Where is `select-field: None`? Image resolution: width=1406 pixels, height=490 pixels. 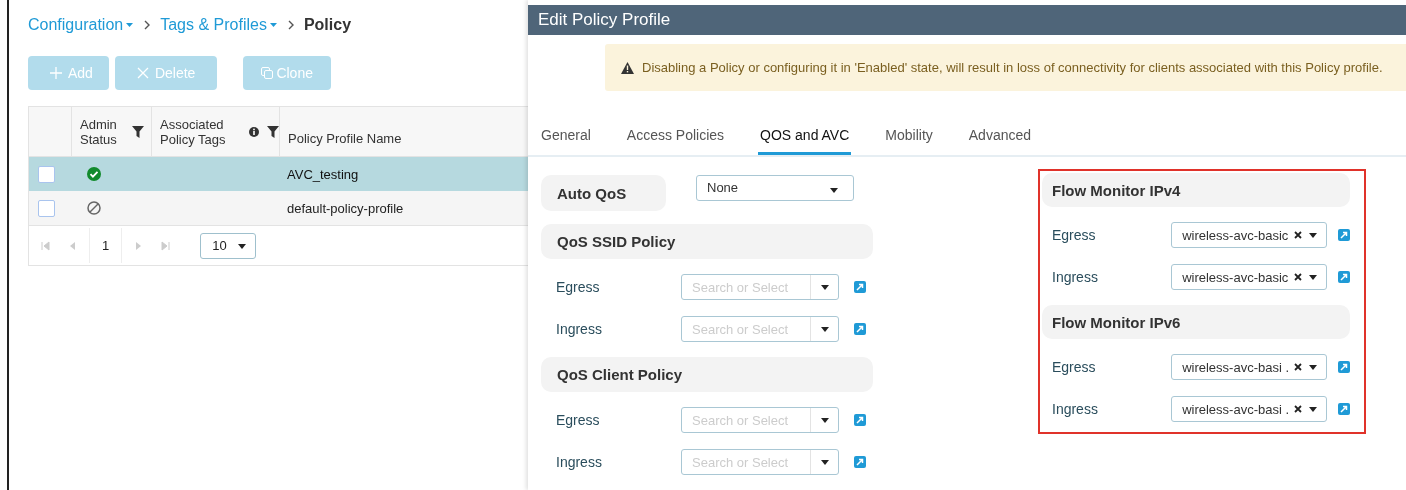
select-field: None is located at coordinates (775, 188).